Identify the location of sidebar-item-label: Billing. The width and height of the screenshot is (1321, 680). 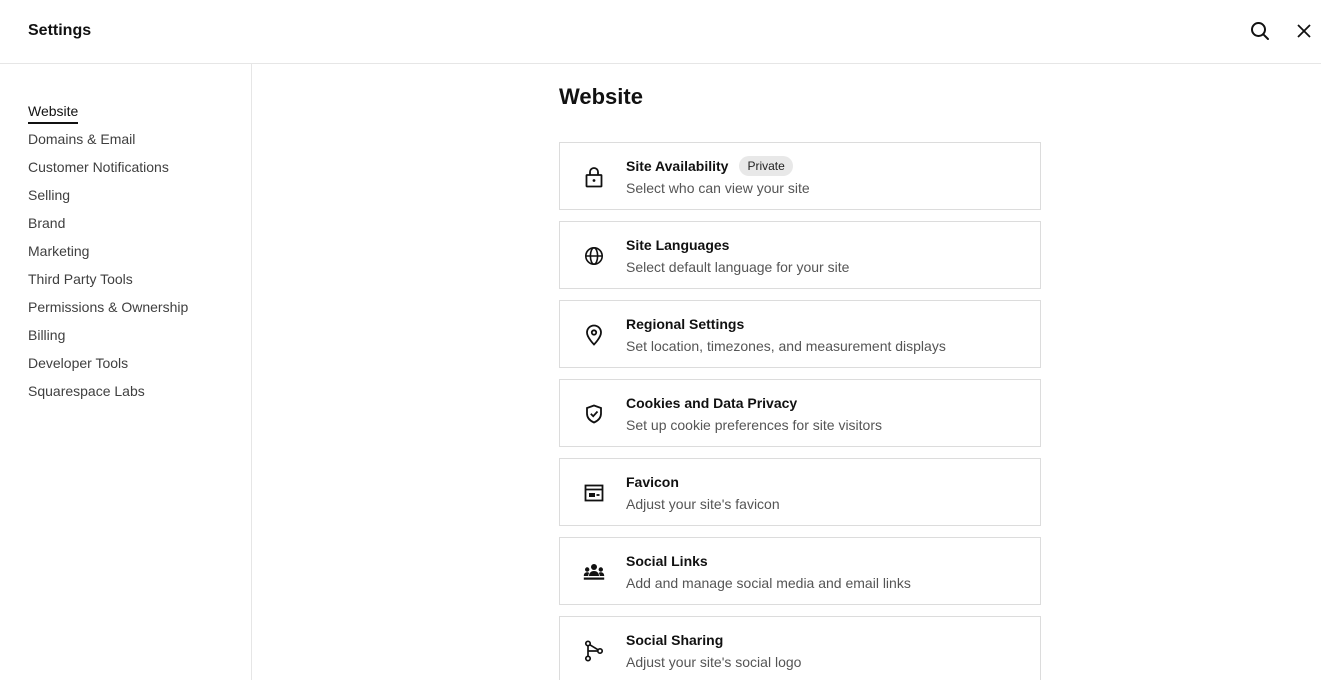
(47, 335).